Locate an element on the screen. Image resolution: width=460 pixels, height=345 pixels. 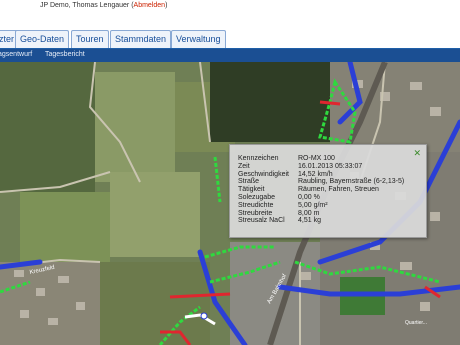
tab-stammdaten: Stammdaten is located at coordinates (141, 39).